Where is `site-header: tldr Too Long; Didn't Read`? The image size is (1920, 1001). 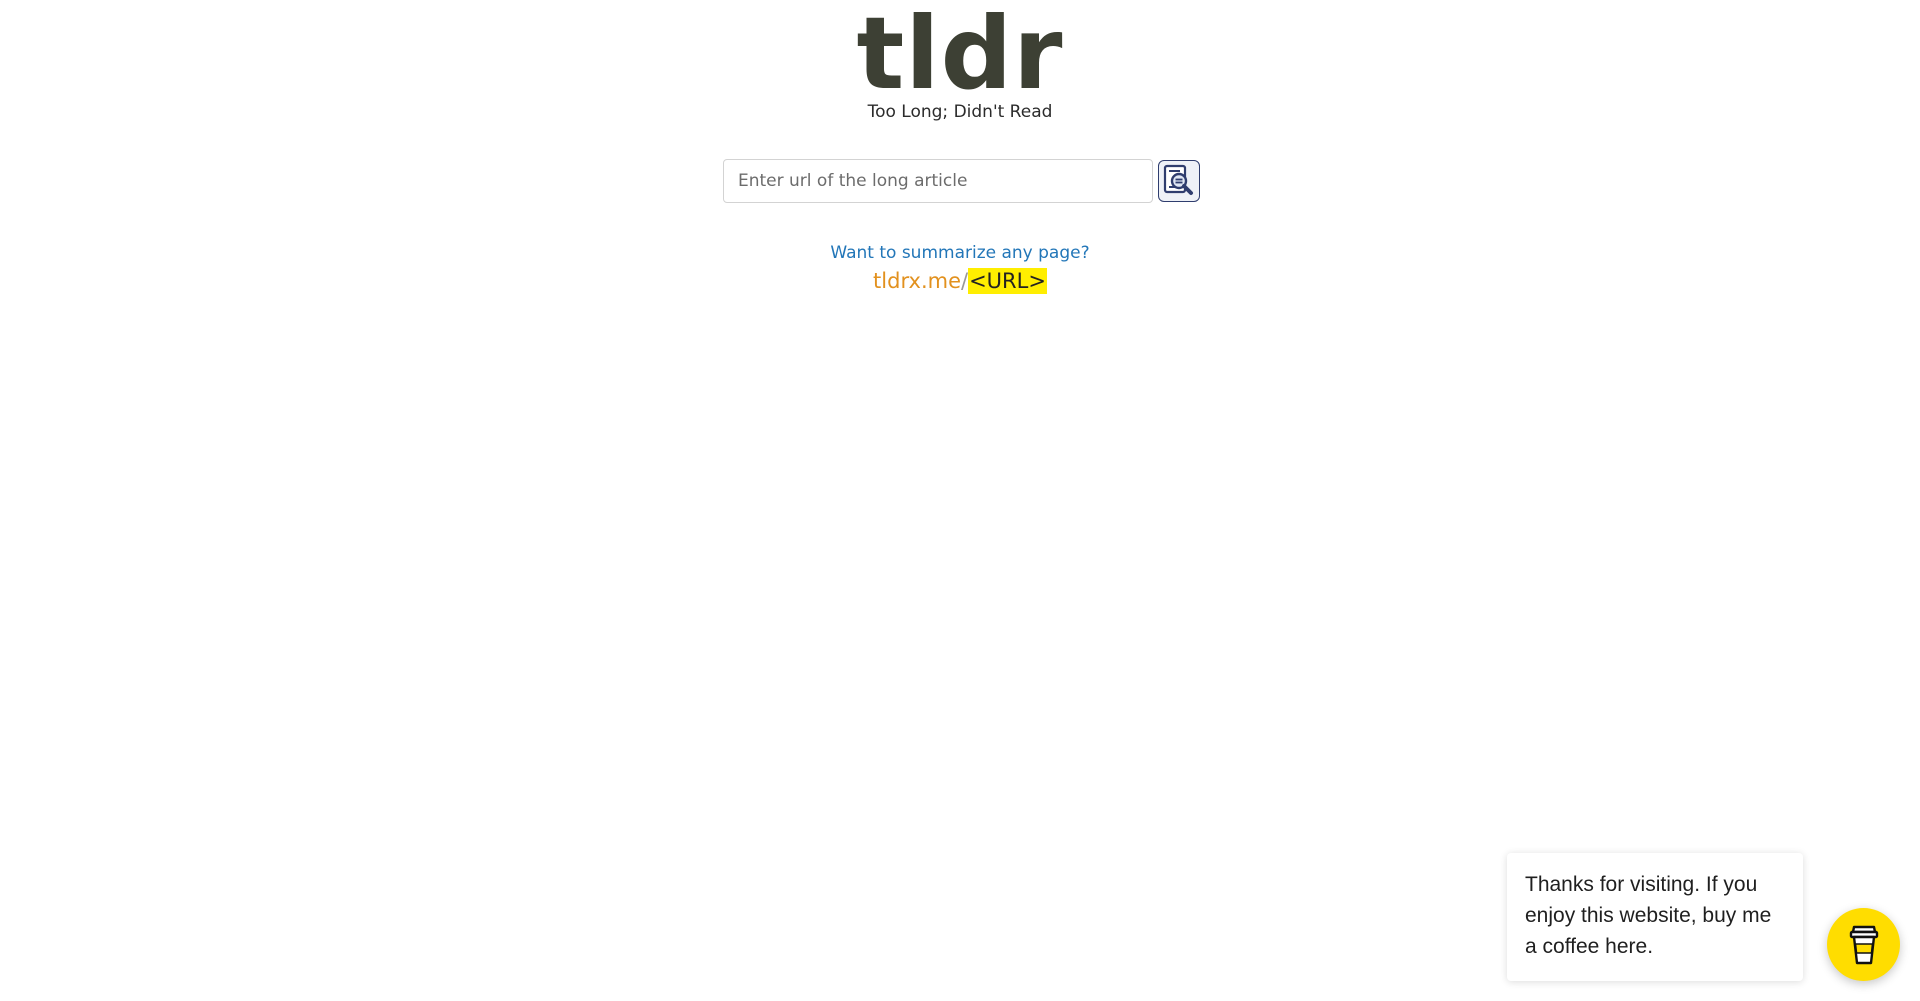 site-header: tldr Too Long; Didn't Read is located at coordinates (960, 63).